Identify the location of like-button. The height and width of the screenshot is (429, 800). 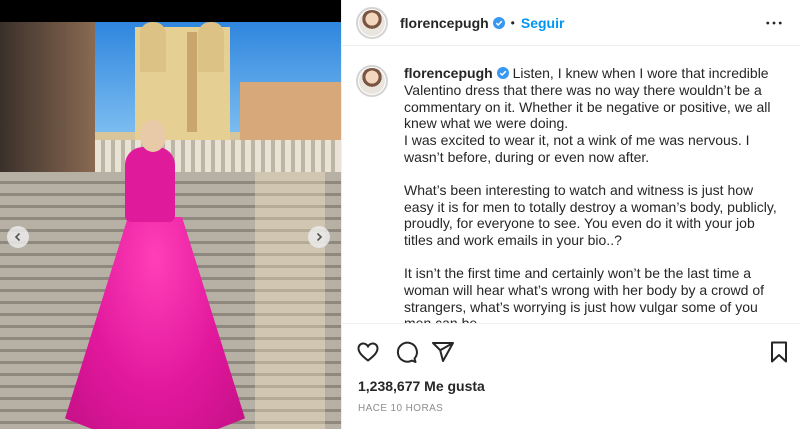
(368, 352).